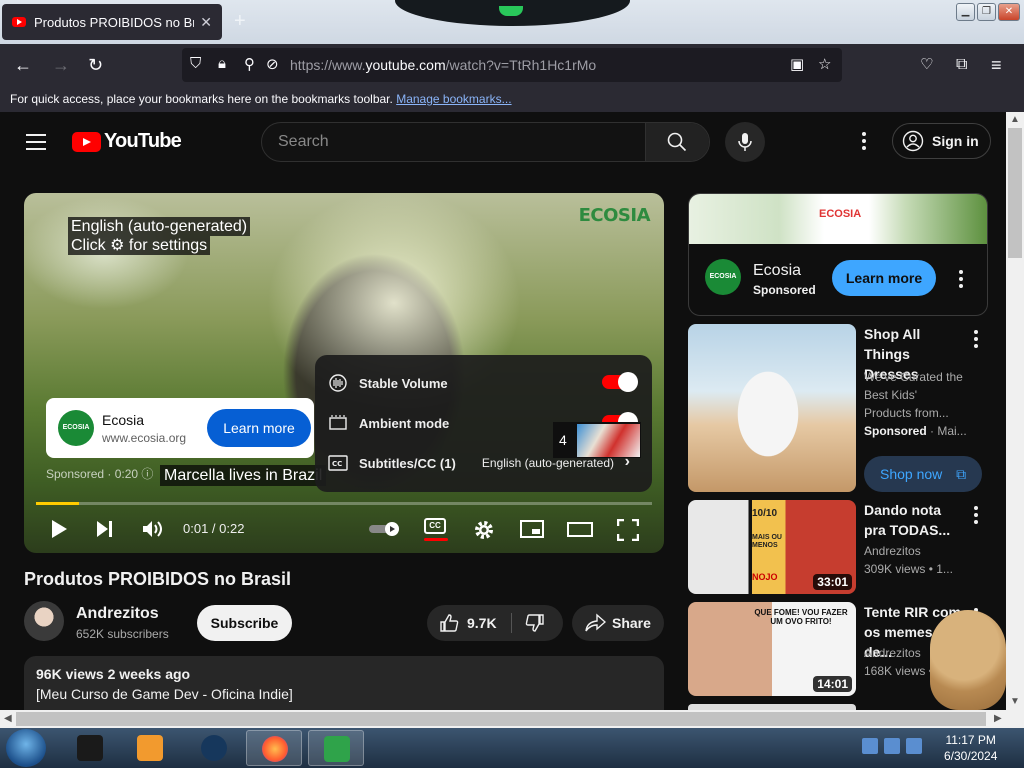  I want to click on restore-button: ❐, so click(986, 12).